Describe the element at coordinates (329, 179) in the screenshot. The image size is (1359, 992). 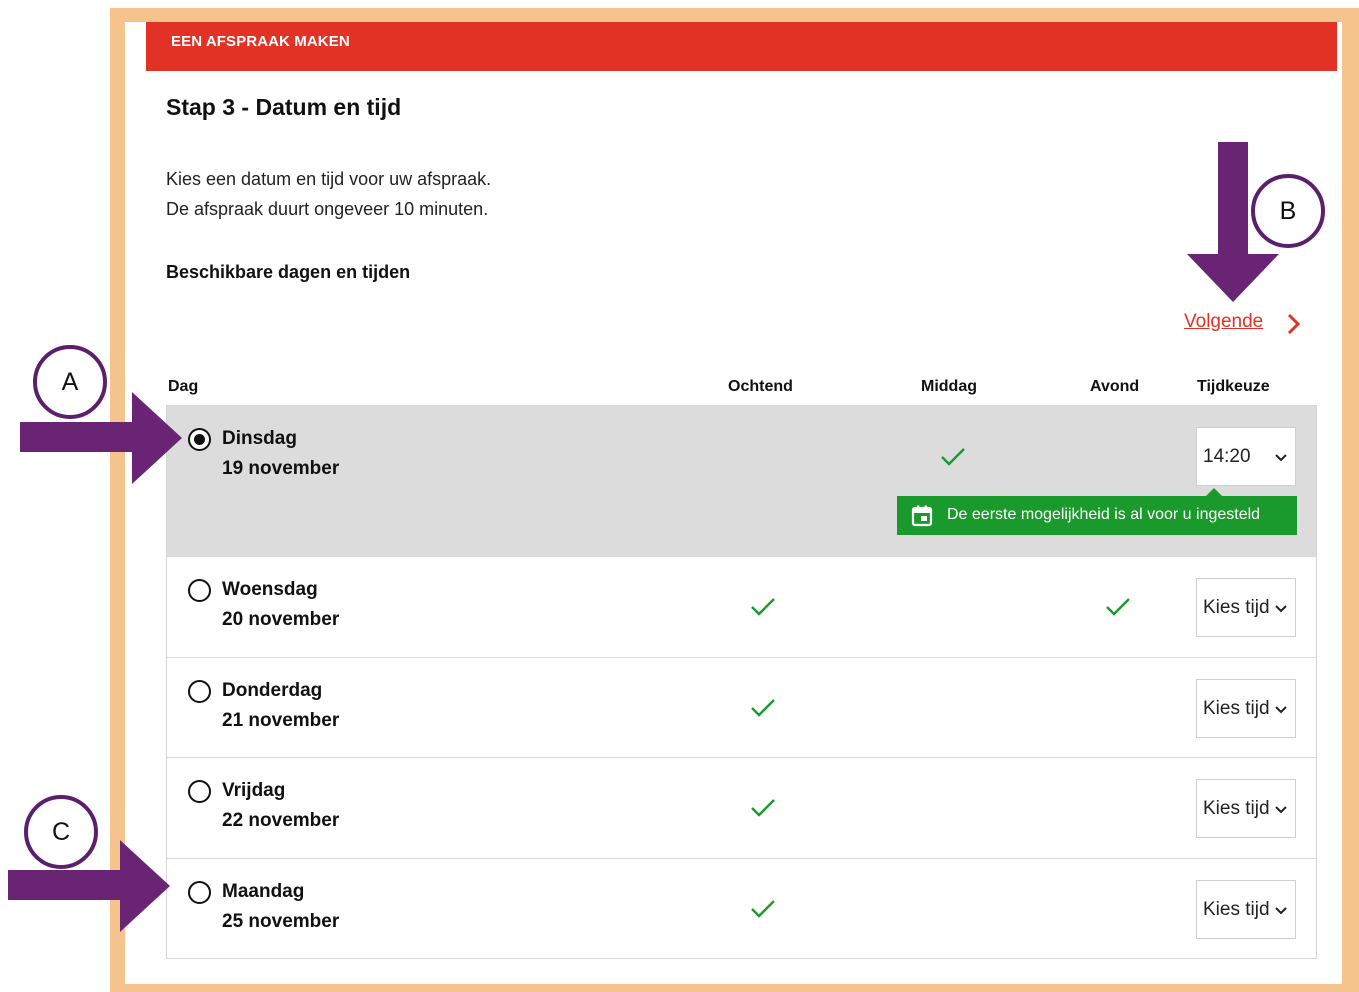
I see `intro-line-1: Kies een datum en tijd voor uw afspraak.` at that location.